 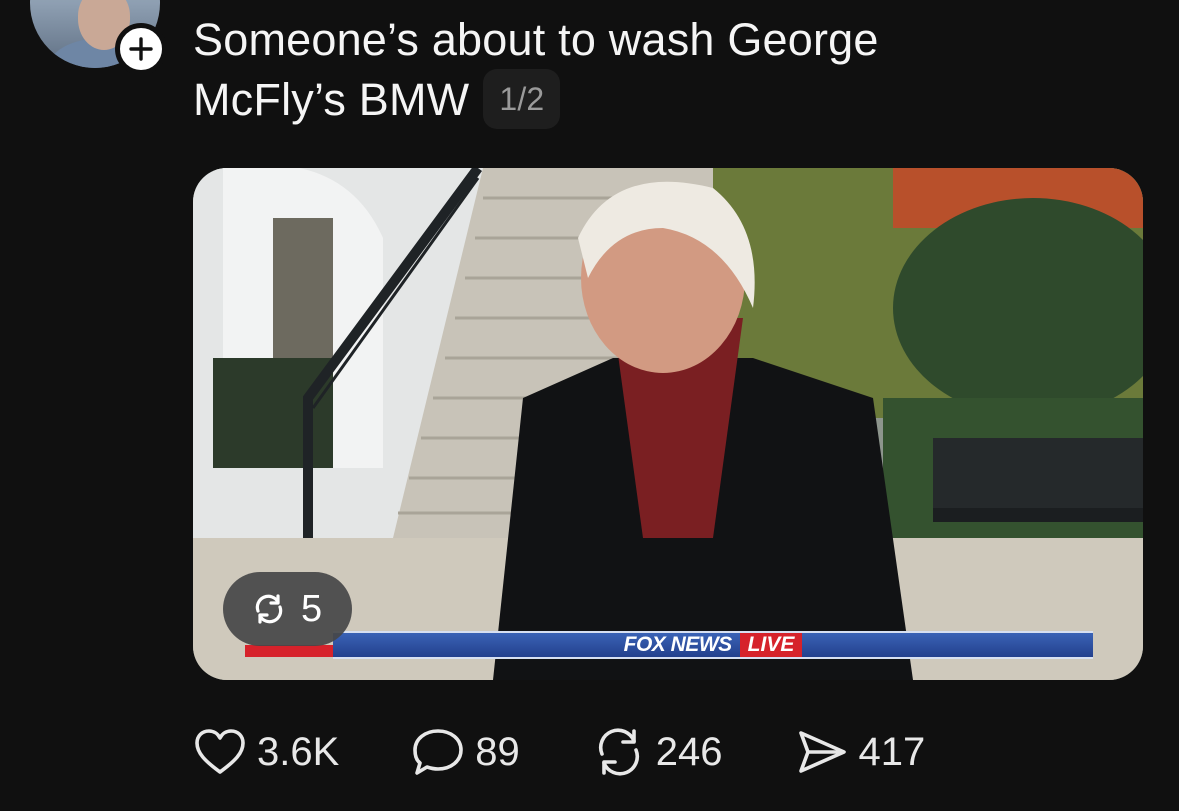 I want to click on repost-count: 246, so click(x=689, y=751).